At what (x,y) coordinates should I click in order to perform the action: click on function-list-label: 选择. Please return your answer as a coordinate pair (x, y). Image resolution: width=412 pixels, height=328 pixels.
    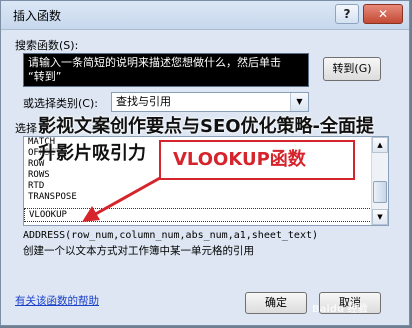
    Looking at the image, I should click on (26, 128).